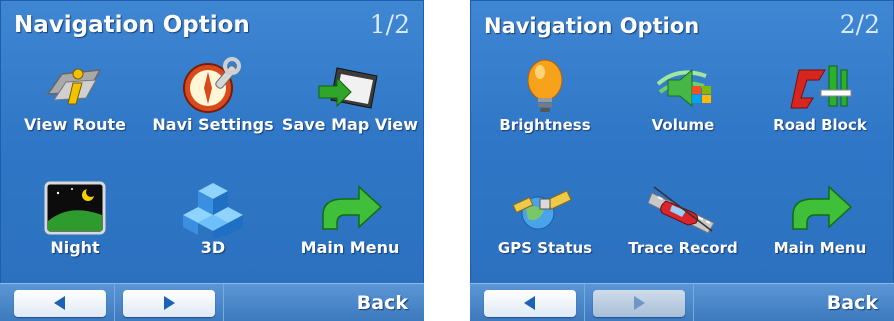  What do you see at coordinates (75, 247) in the screenshot?
I see `item-label: Night` at bounding box center [75, 247].